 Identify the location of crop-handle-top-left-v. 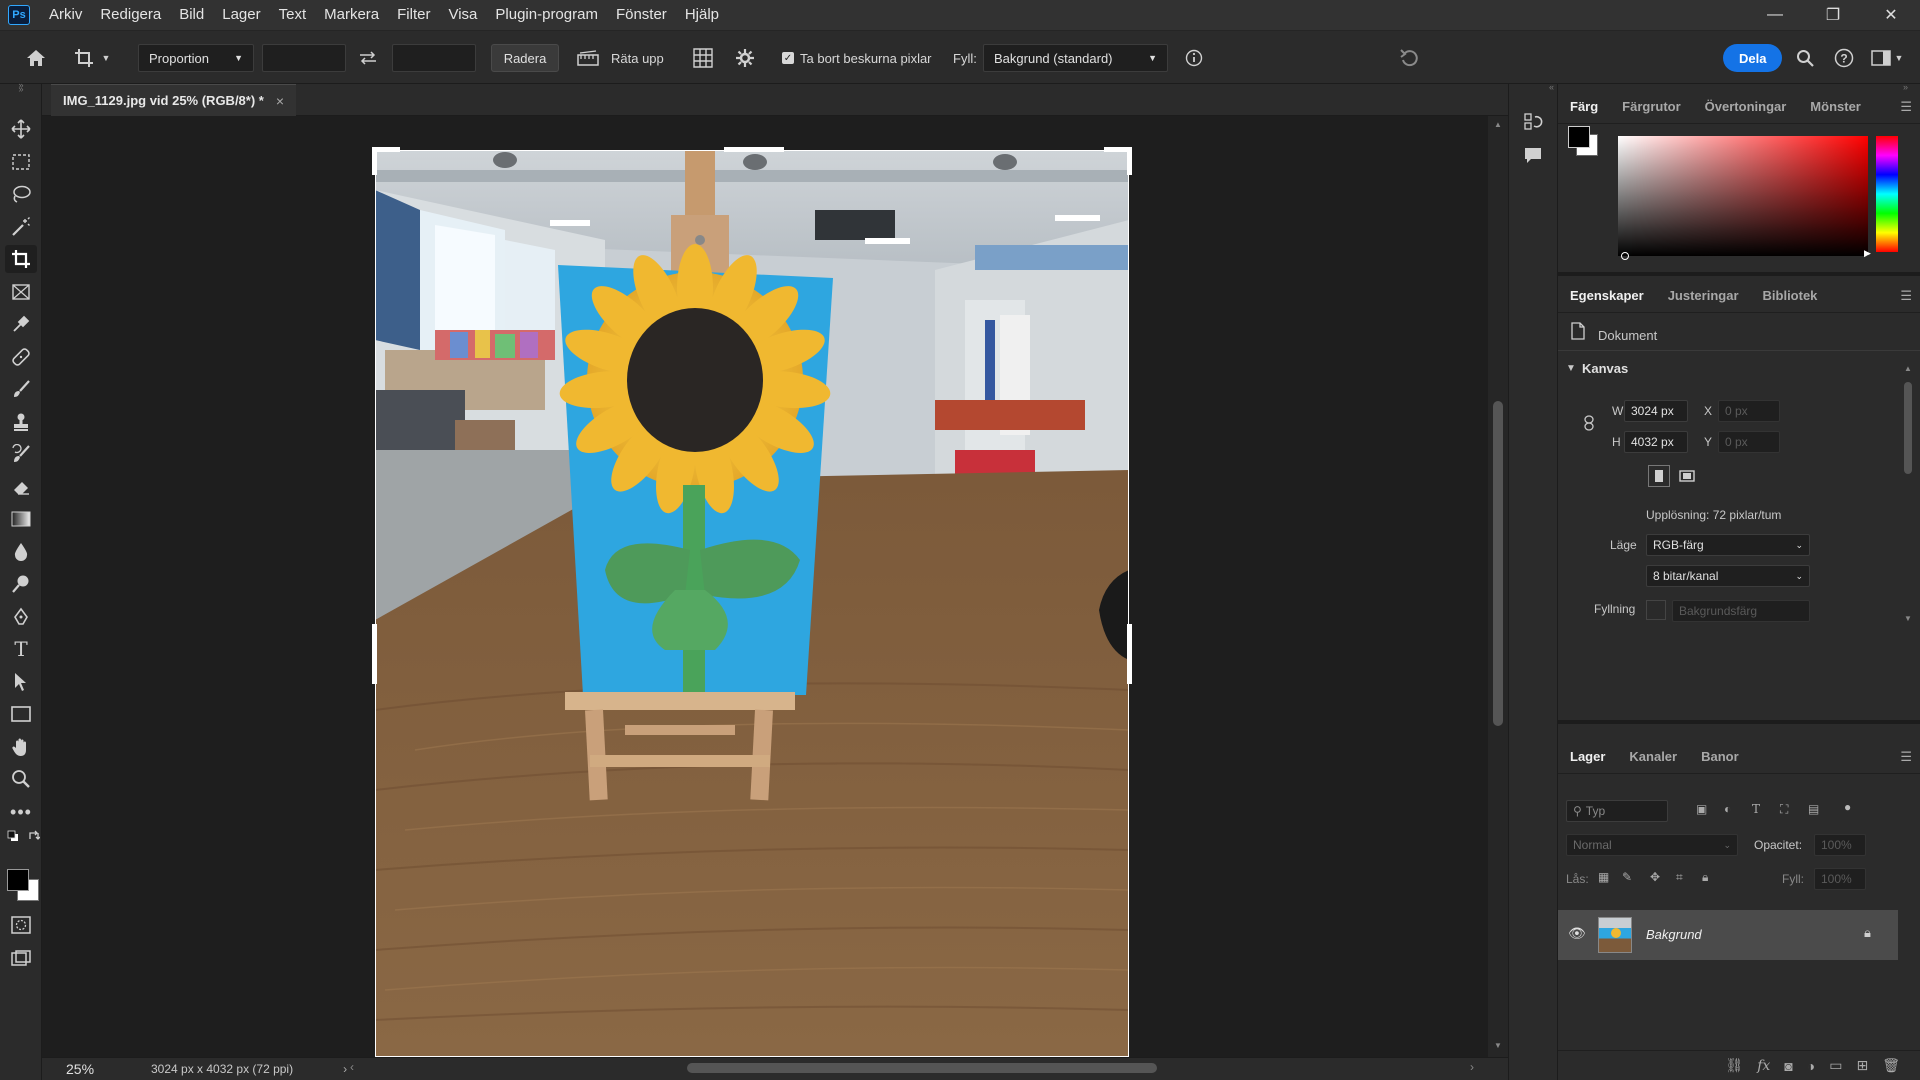
(374, 161).